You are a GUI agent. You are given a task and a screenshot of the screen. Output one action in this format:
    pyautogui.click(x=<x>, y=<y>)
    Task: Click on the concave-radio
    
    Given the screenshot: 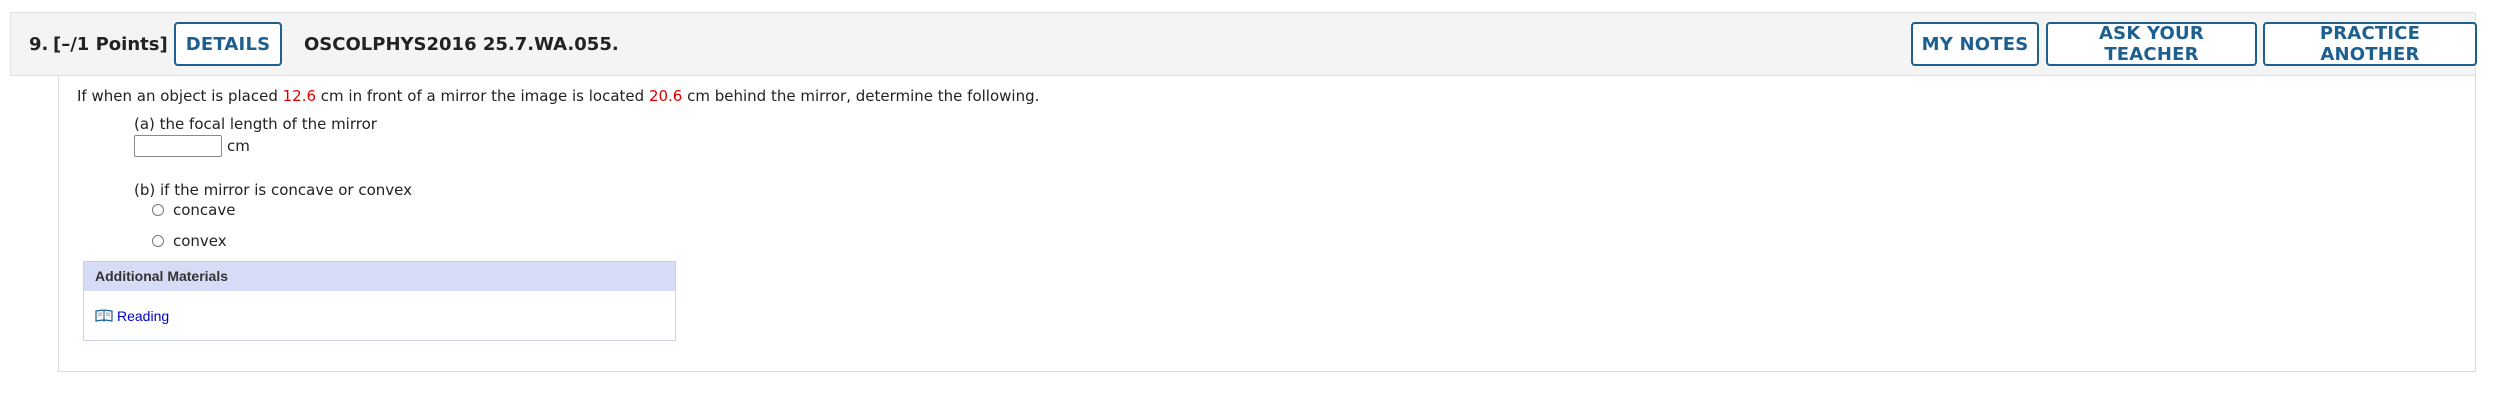 What is the action you would take?
    pyautogui.click(x=158, y=210)
    